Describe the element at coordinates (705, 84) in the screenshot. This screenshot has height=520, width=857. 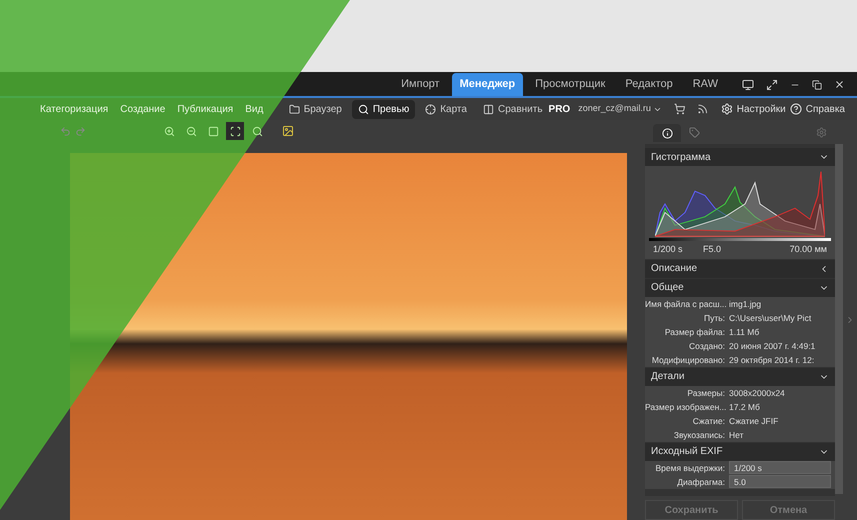
I see `module-tab: RAW` at that location.